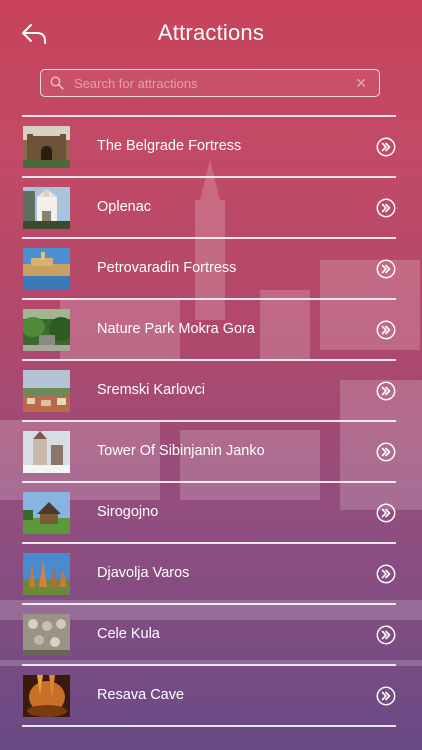  Describe the element at coordinates (46, 390) in the screenshot. I see `town-photo` at that location.